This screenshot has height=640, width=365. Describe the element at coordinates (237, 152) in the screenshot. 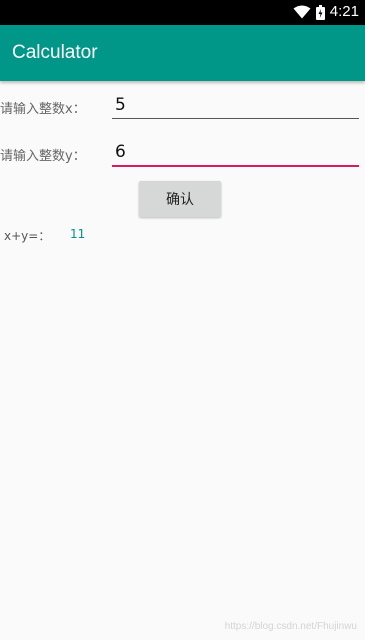

I see `y-input` at that location.